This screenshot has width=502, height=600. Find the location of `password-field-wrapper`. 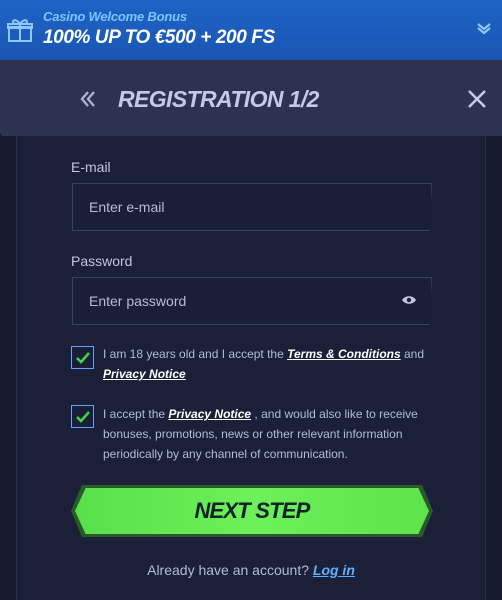

password-field-wrapper is located at coordinates (252, 301).